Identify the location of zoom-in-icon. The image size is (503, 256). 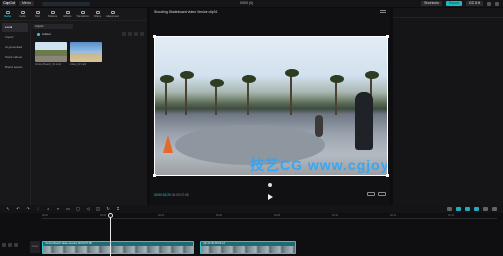
(494, 209).